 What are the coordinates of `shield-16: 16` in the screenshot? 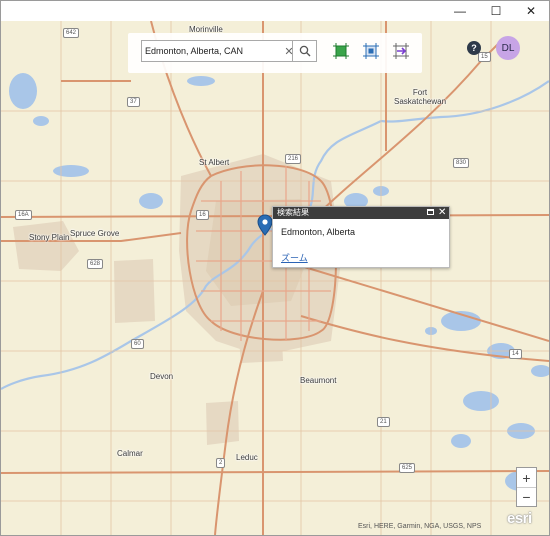 It's located at (202, 215).